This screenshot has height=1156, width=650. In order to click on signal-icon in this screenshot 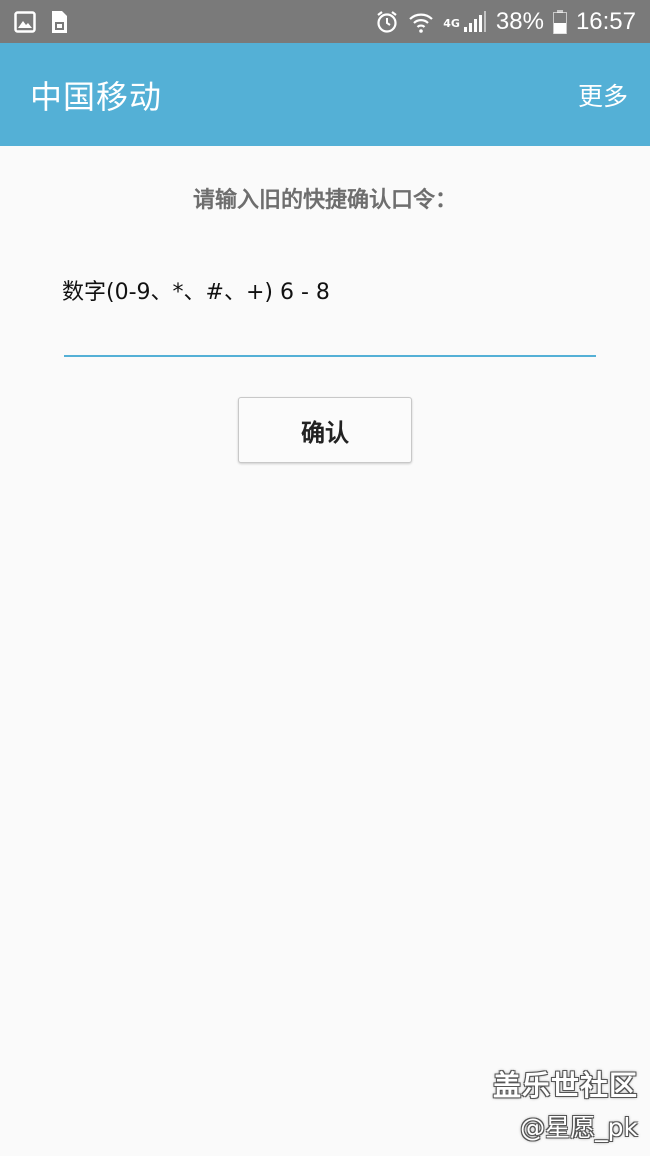, I will do `click(475, 21)`.